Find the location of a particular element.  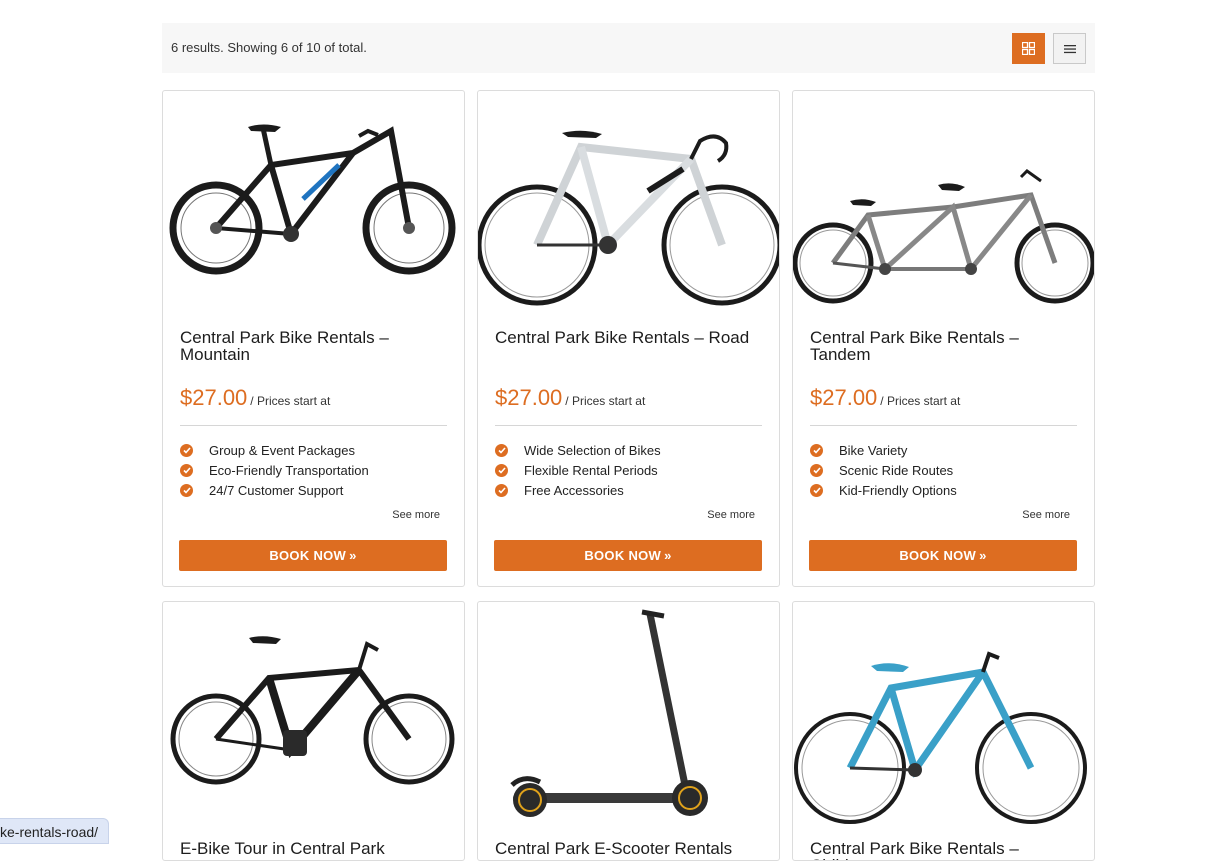

product-card-escooter: Central Park E-Scooter Rentals is located at coordinates (628, 731).